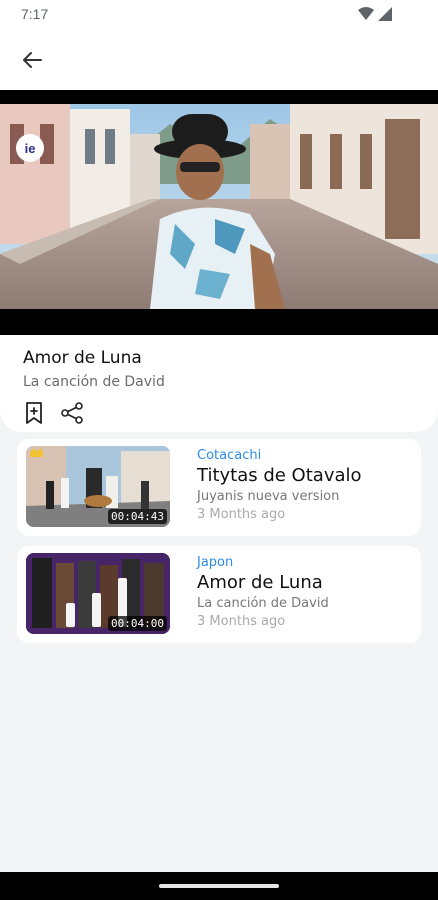  I want to click on bookmark-add-icon, so click(34, 413).